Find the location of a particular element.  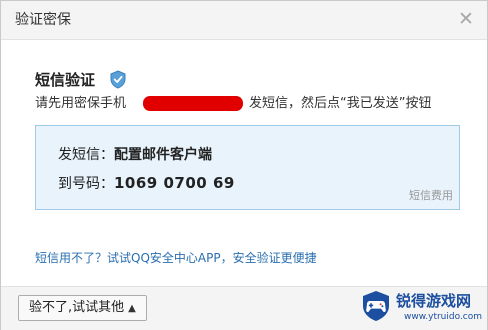

try-qq-security-app-link: 短信用不了？试试QQ安全中心APP，安全验证更便捷 is located at coordinates (176, 258).